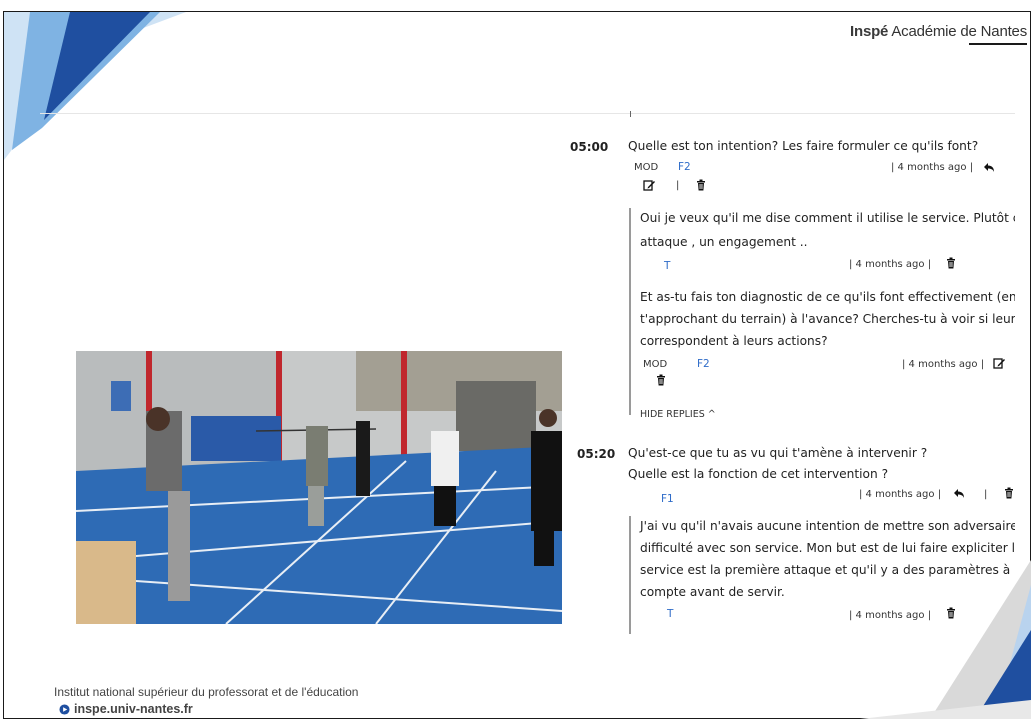 The width and height of the screenshot is (1035, 724). What do you see at coordinates (712, 592) in the screenshot?
I see `reply-text: compte avant de servir.` at bounding box center [712, 592].